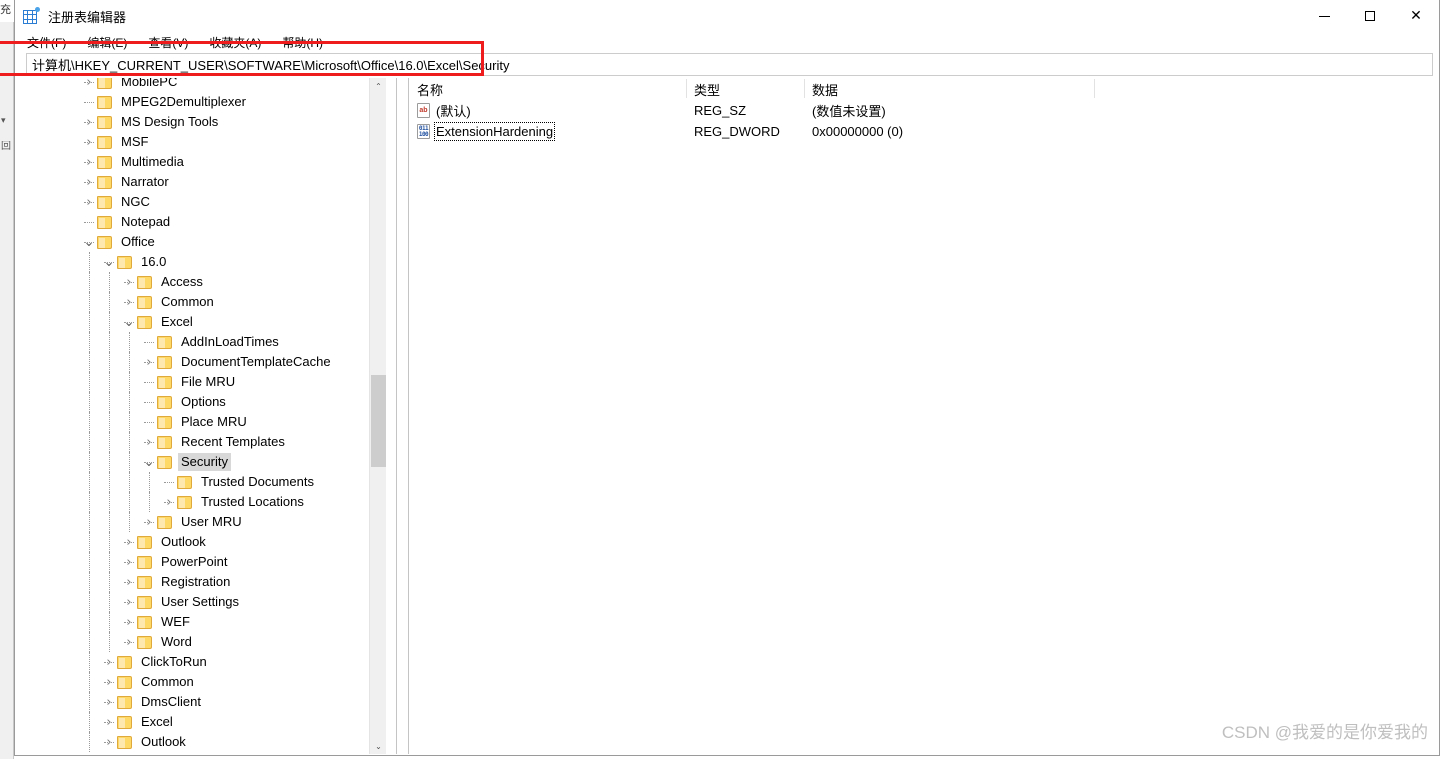  What do you see at coordinates (196, 581) in the screenshot?
I see `tree-item-label: Registration` at bounding box center [196, 581].